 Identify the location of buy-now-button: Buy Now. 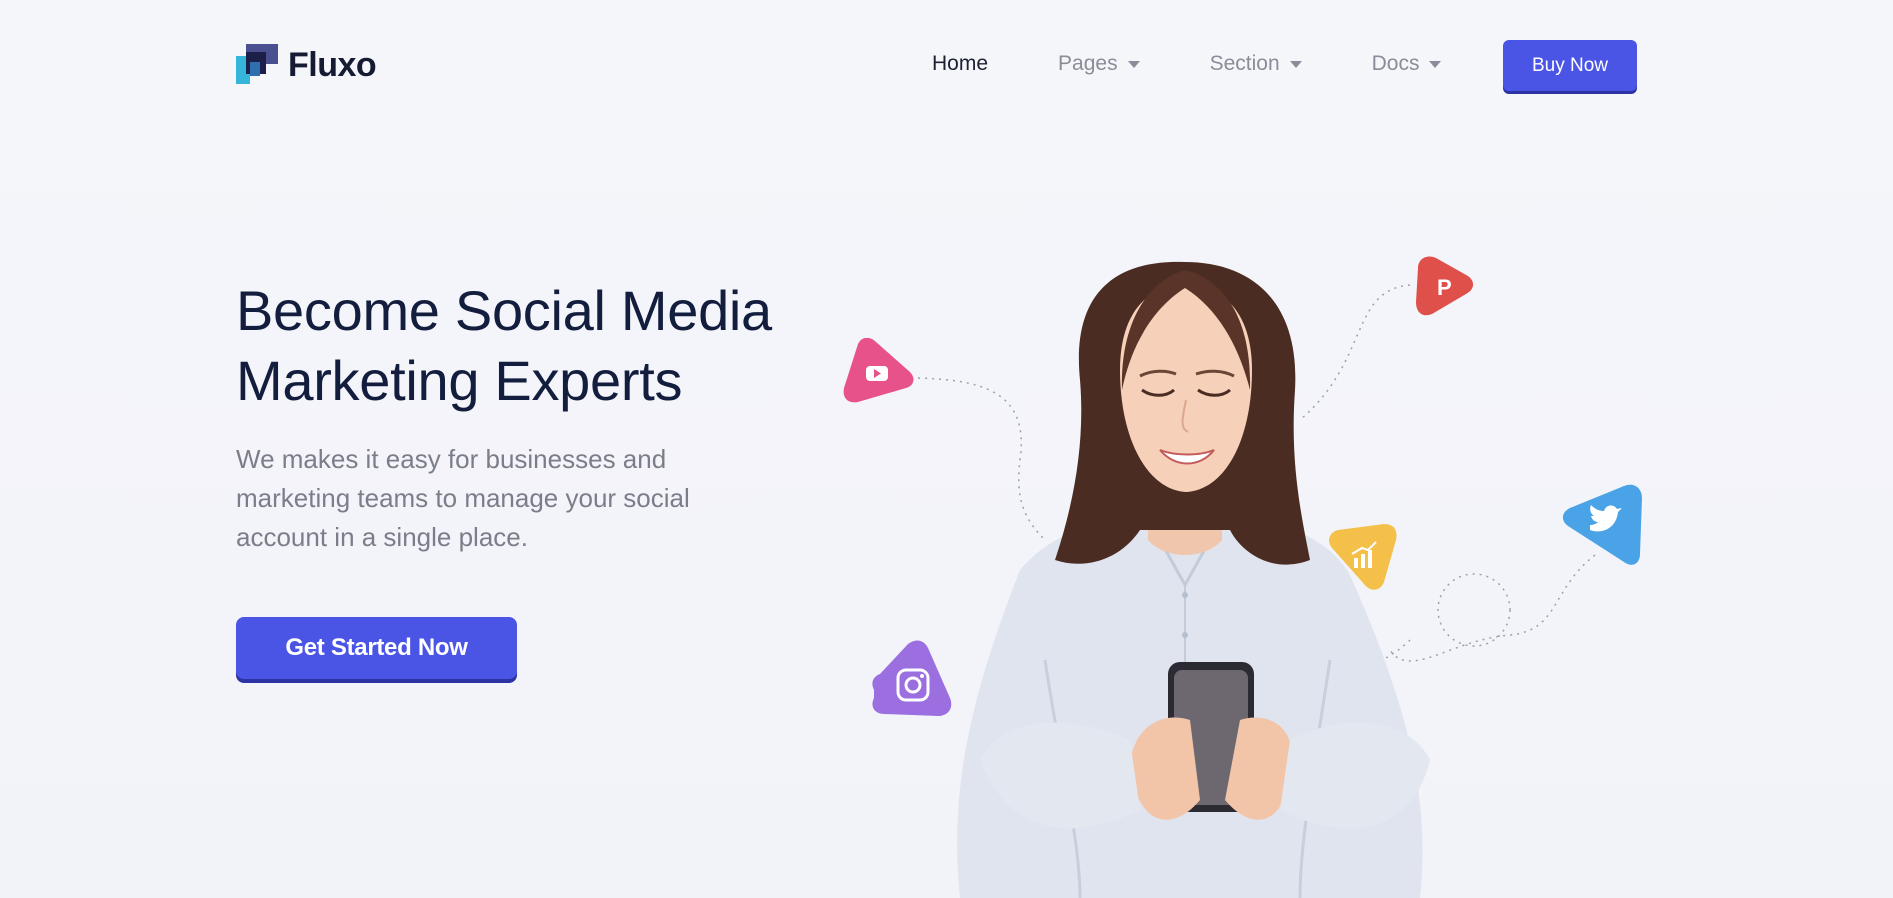
(1570, 65).